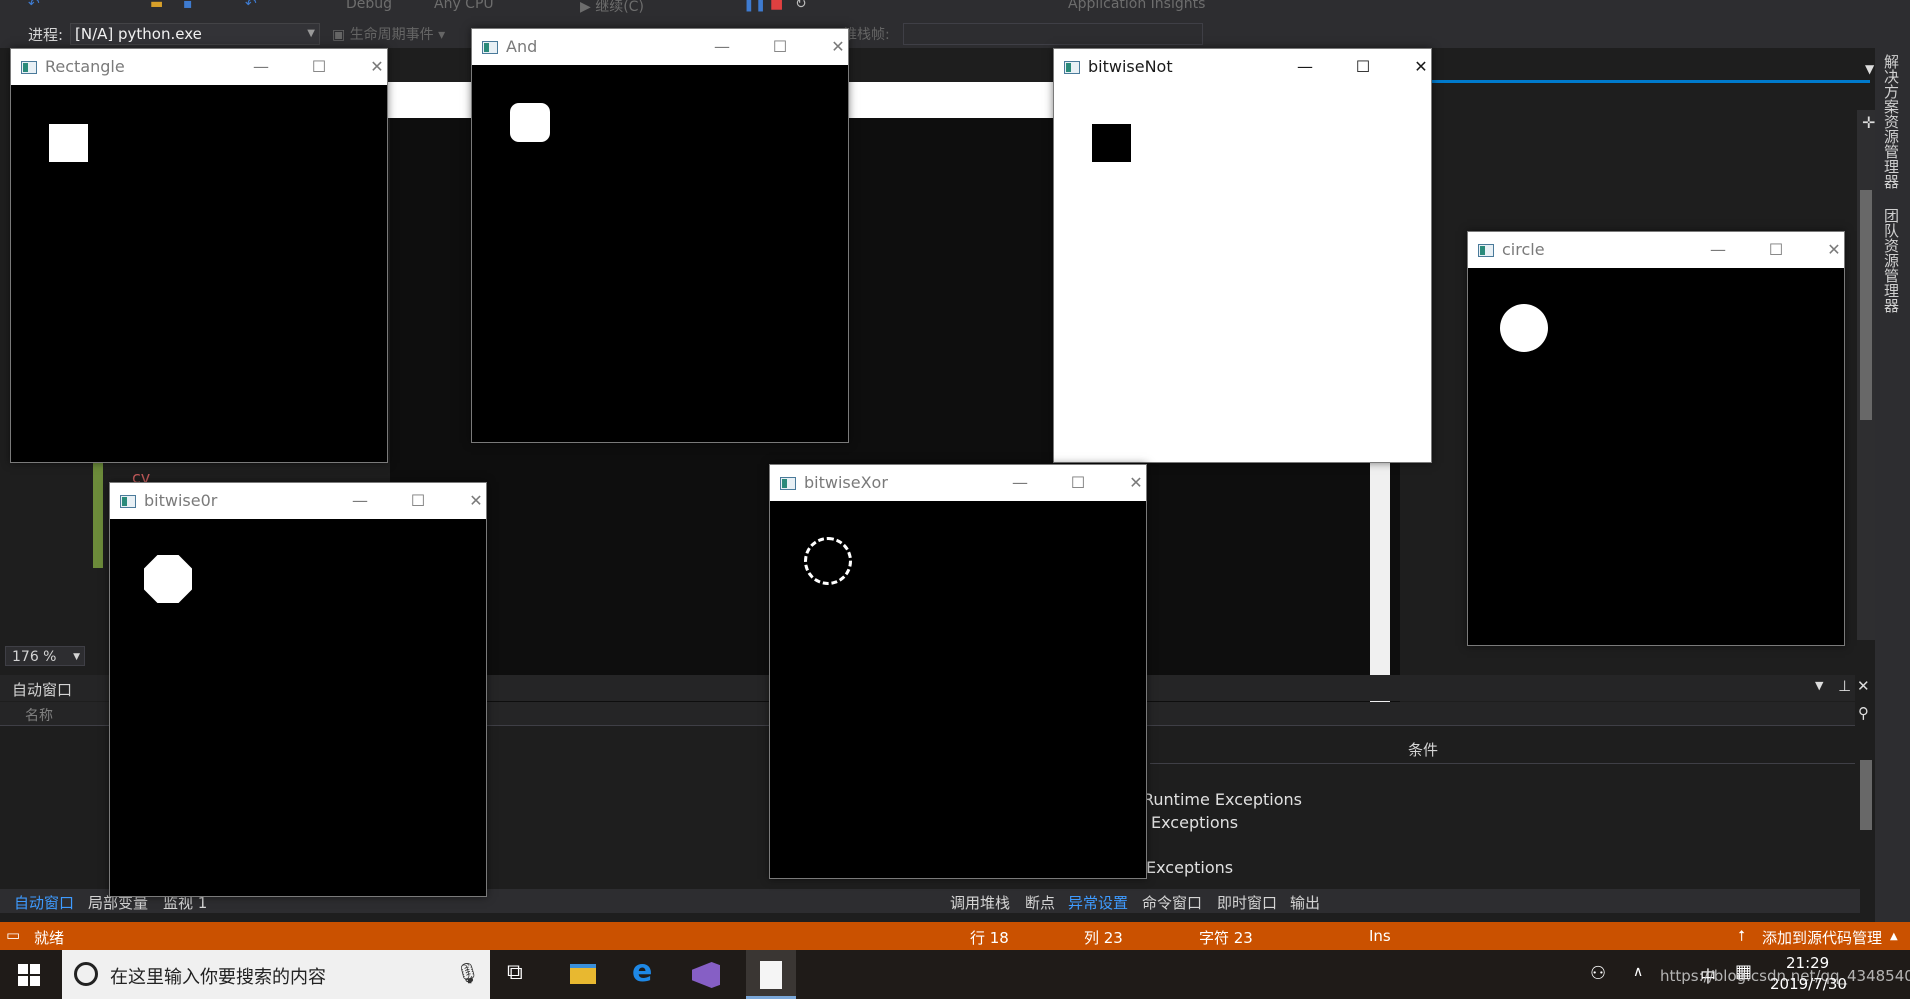 The width and height of the screenshot is (1910, 999). Describe the element at coordinates (298, 501) in the screenshot. I see `window-titlebar: bitwise0r — ☐ ✕` at that location.